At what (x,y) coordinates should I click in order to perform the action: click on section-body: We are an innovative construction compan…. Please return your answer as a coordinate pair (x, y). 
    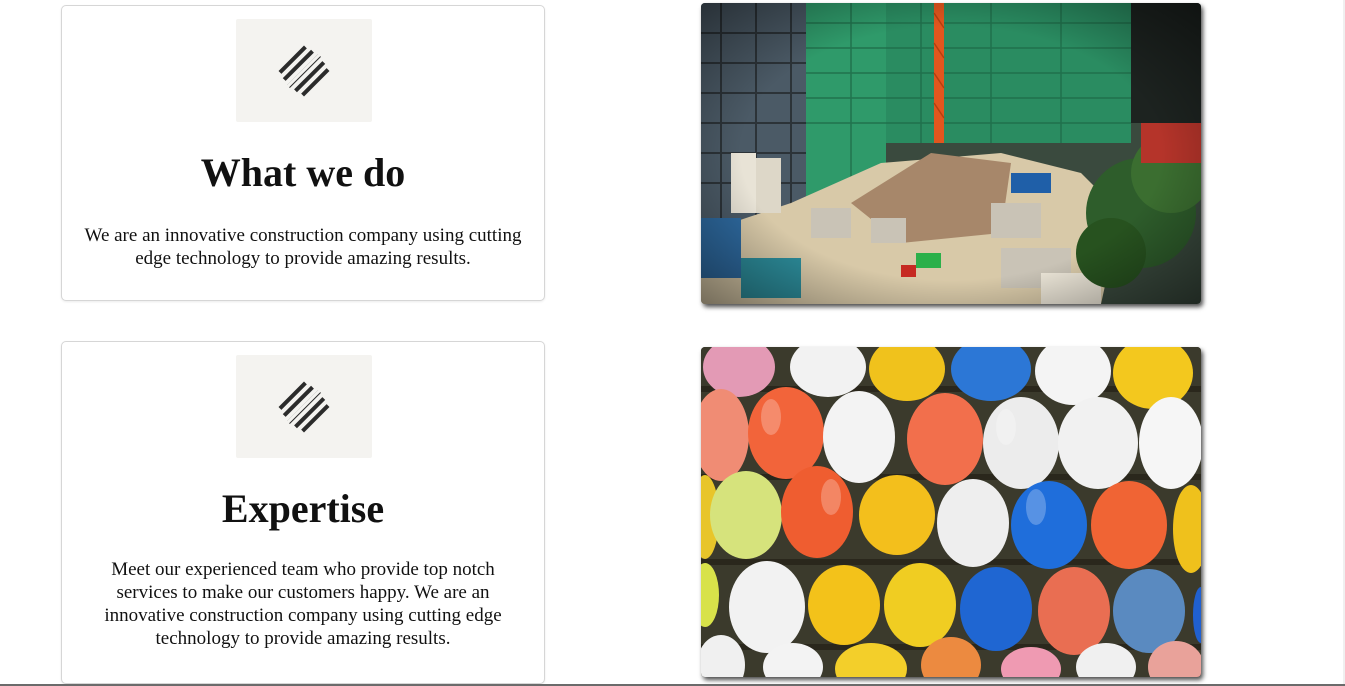
    Looking at the image, I should click on (303, 247).